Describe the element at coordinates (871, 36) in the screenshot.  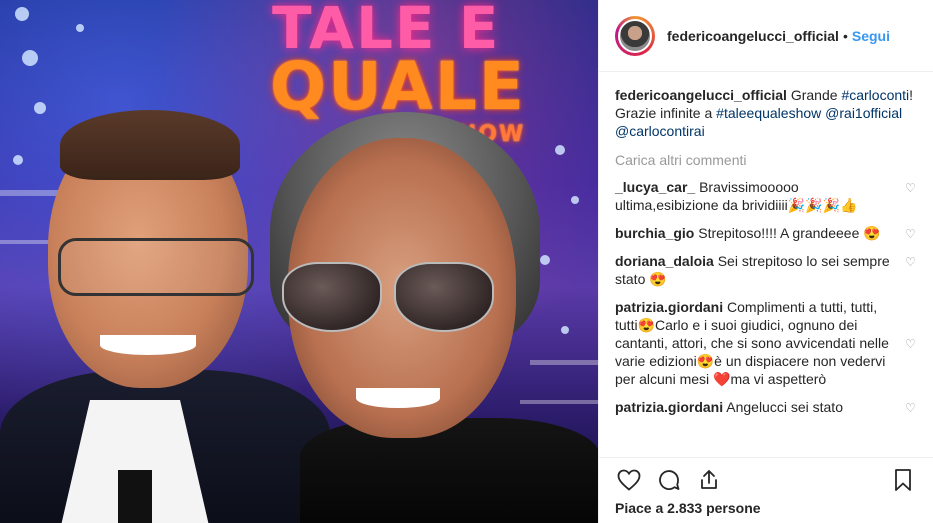
I see `follow-button: Segui` at that location.